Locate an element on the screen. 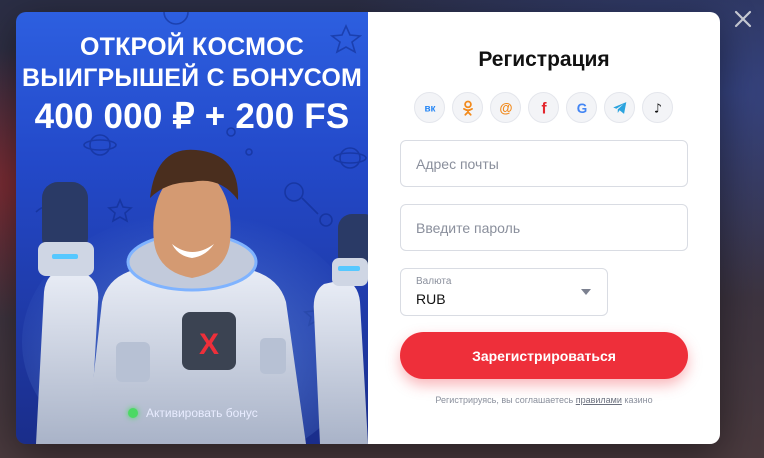  telegram-icon is located at coordinates (619, 107).